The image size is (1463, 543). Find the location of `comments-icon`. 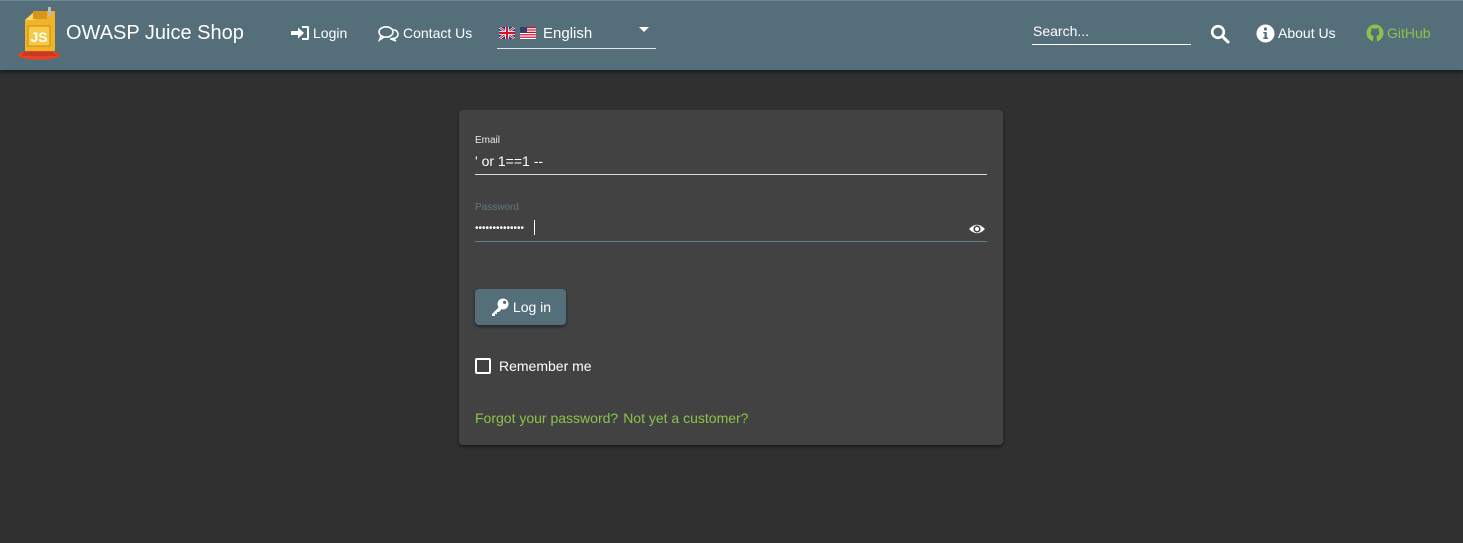

comments-icon is located at coordinates (388, 33).